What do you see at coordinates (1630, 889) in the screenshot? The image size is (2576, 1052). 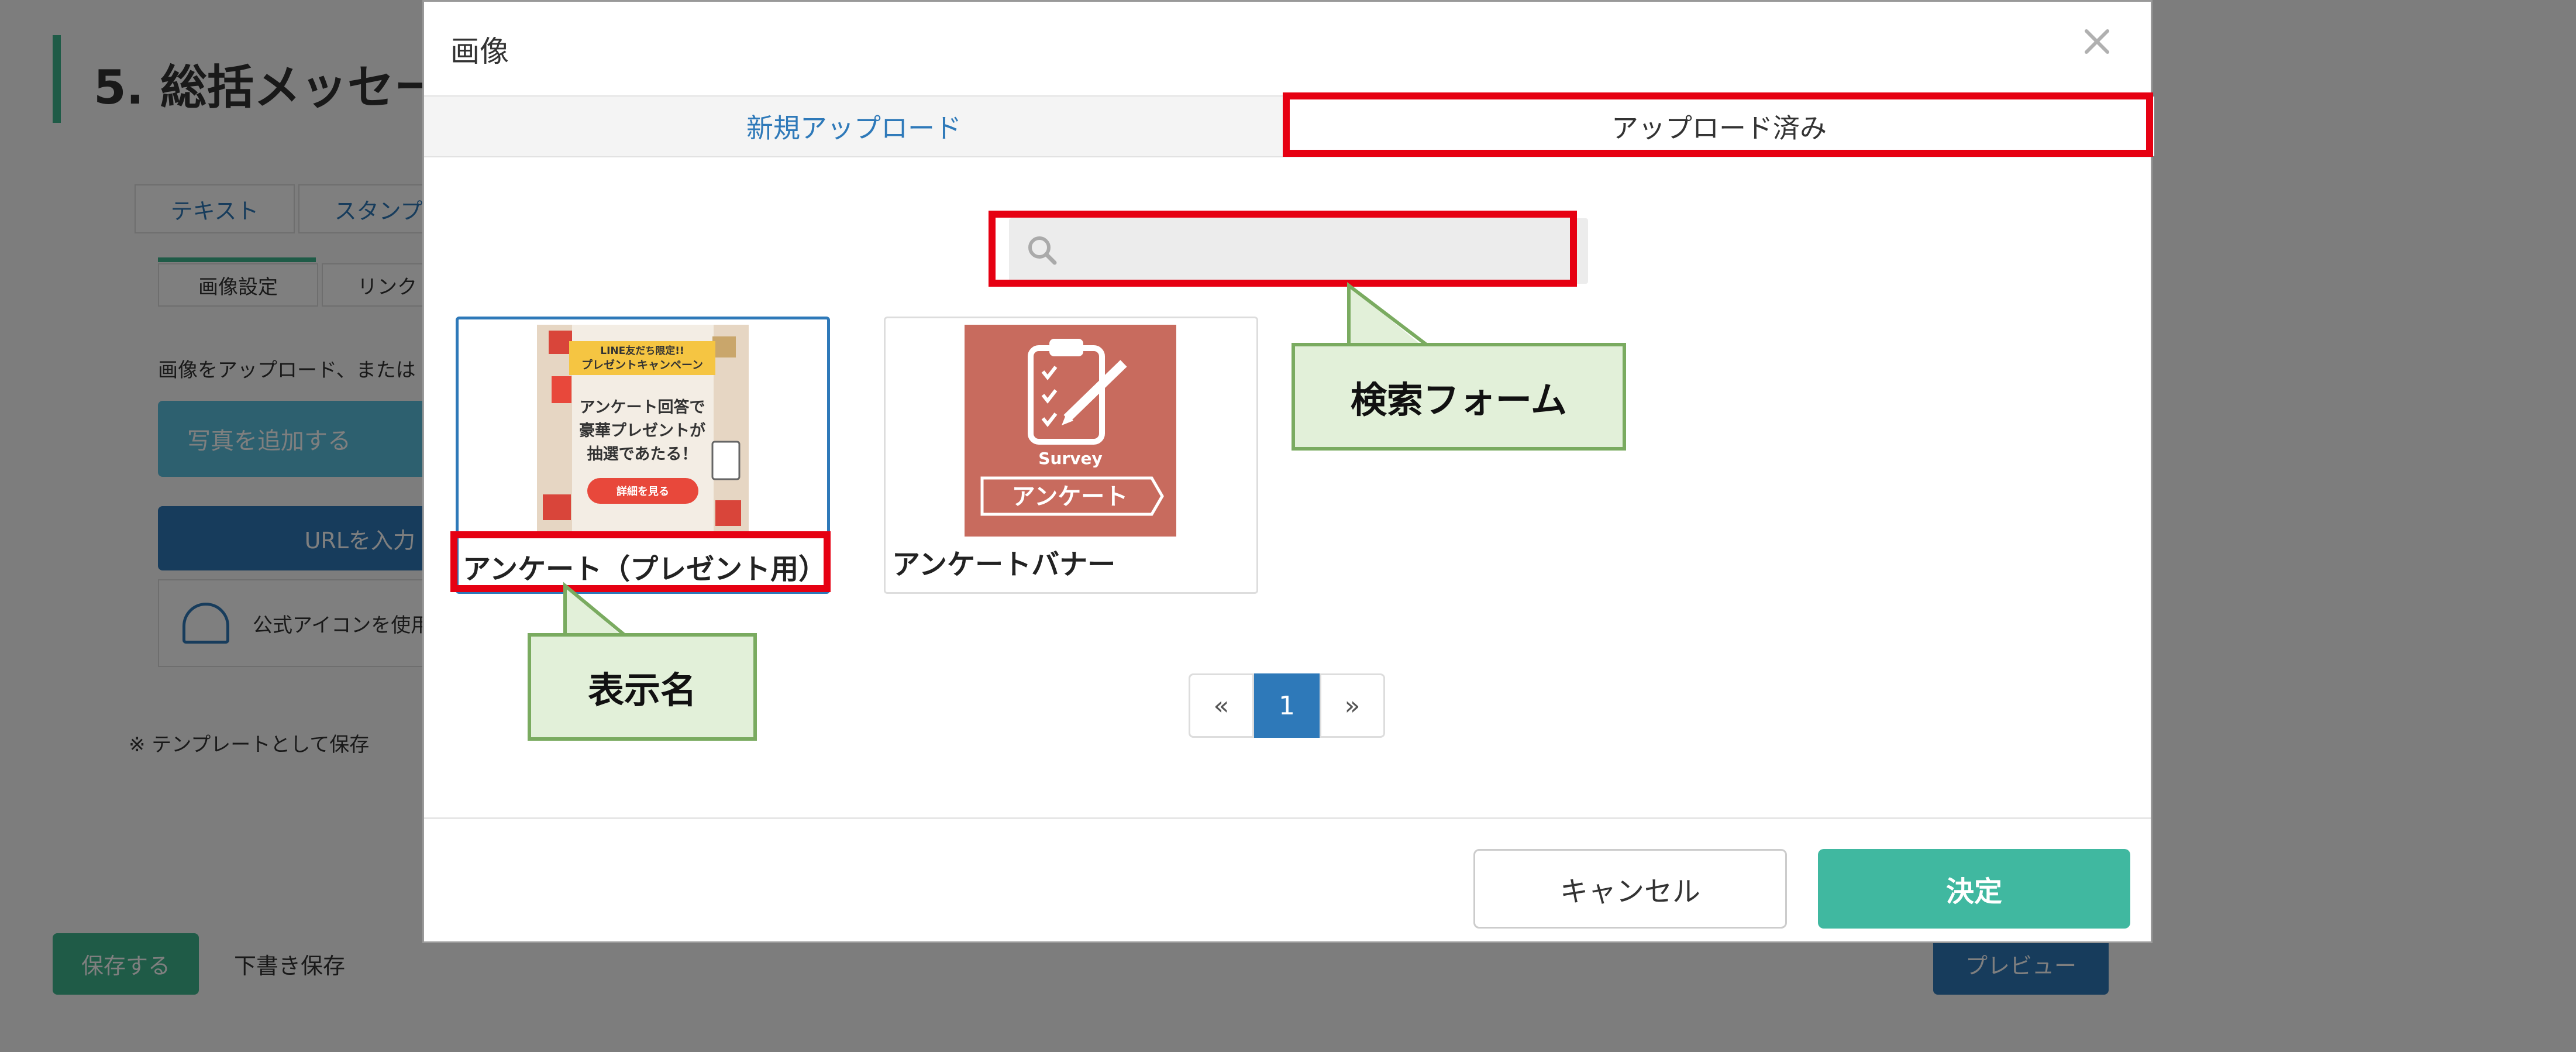 I see `cancel-button: キャンセル` at bounding box center [1630, 889].